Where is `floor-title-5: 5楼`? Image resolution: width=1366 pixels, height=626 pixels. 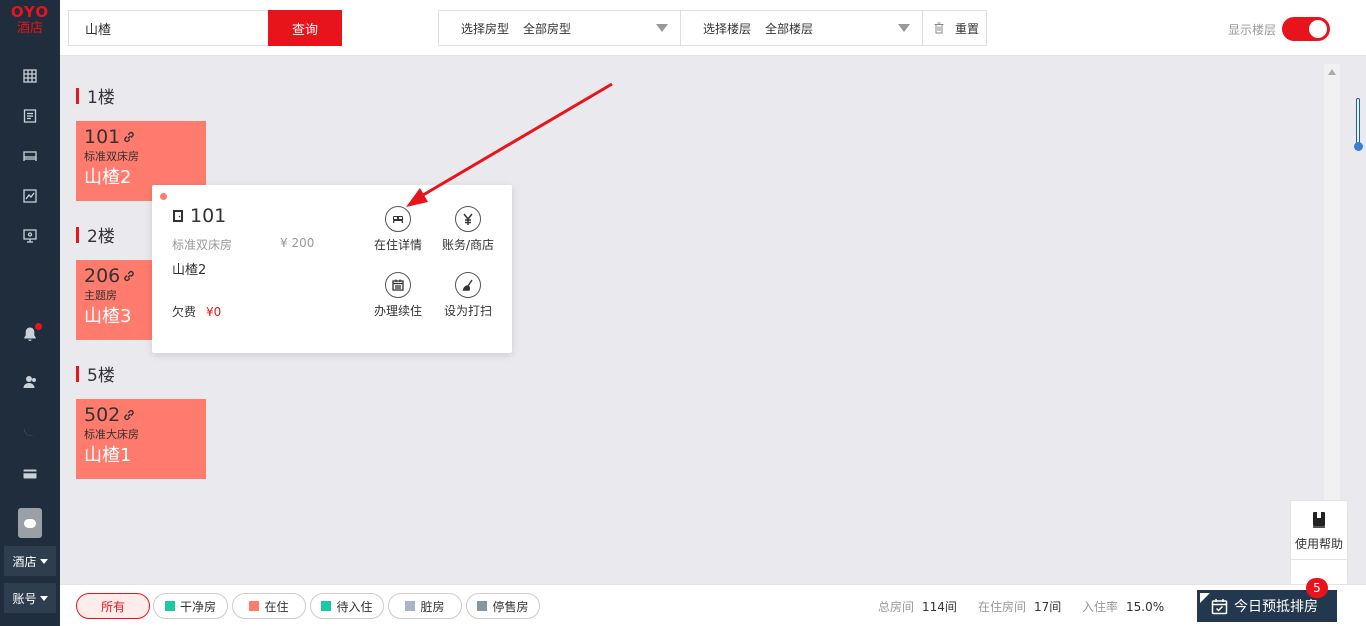
floor-title-5: 5楼 is located at coordinates (95, 373).